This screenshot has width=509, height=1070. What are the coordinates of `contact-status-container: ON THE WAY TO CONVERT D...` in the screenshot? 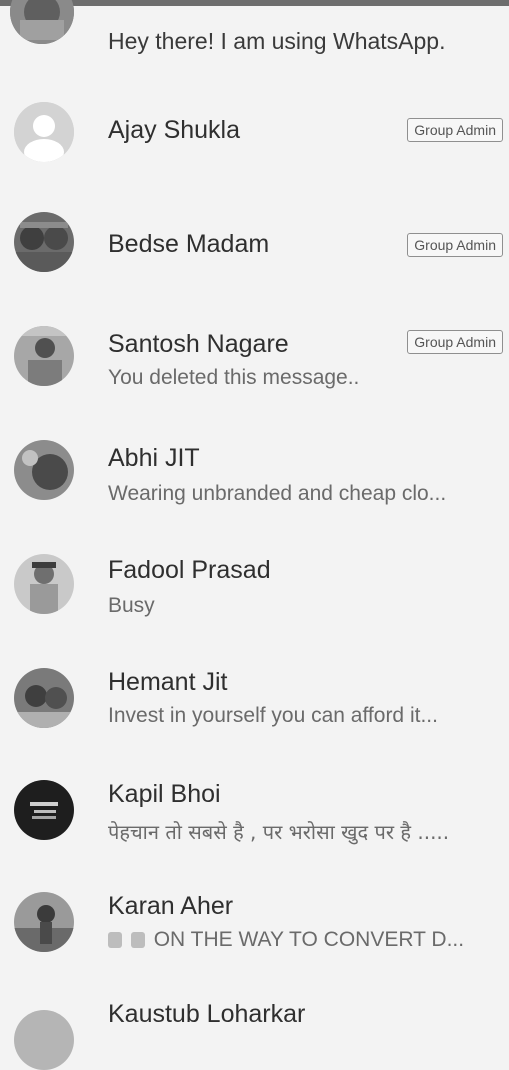 It's located at (286, 940).